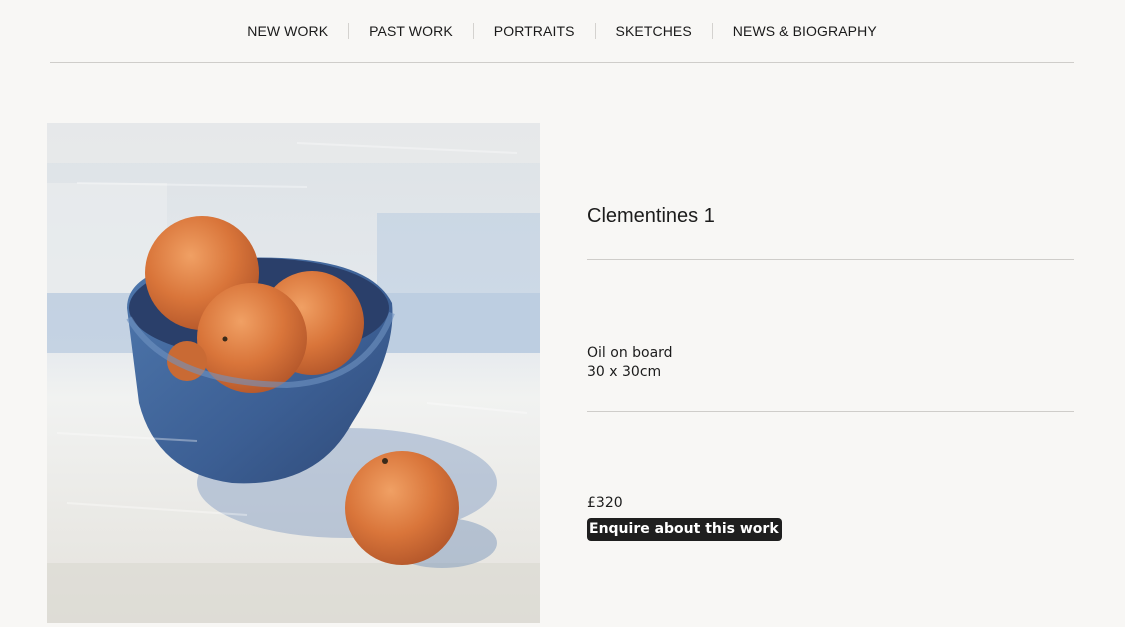  I want to click on nav-item-new-work: NEW WORK, so click(287, 31).